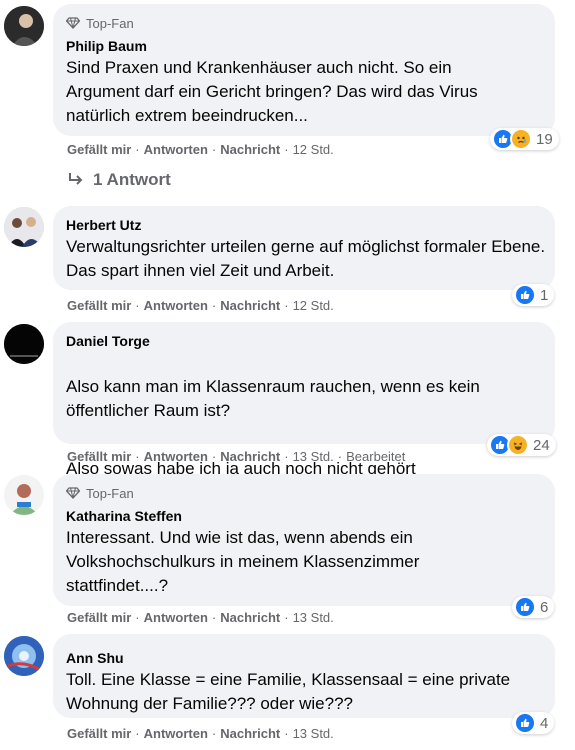  Describe the element at coordinates (76, 180) in the screenshot. I see `reply-arrow-icon` at that location.